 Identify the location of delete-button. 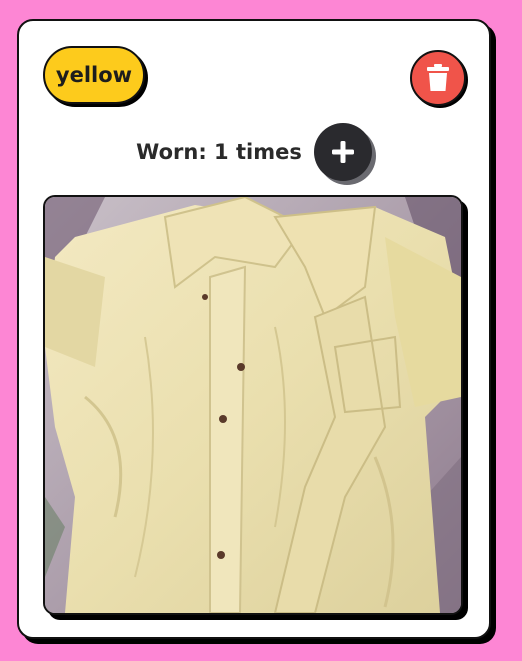
(438, 78).